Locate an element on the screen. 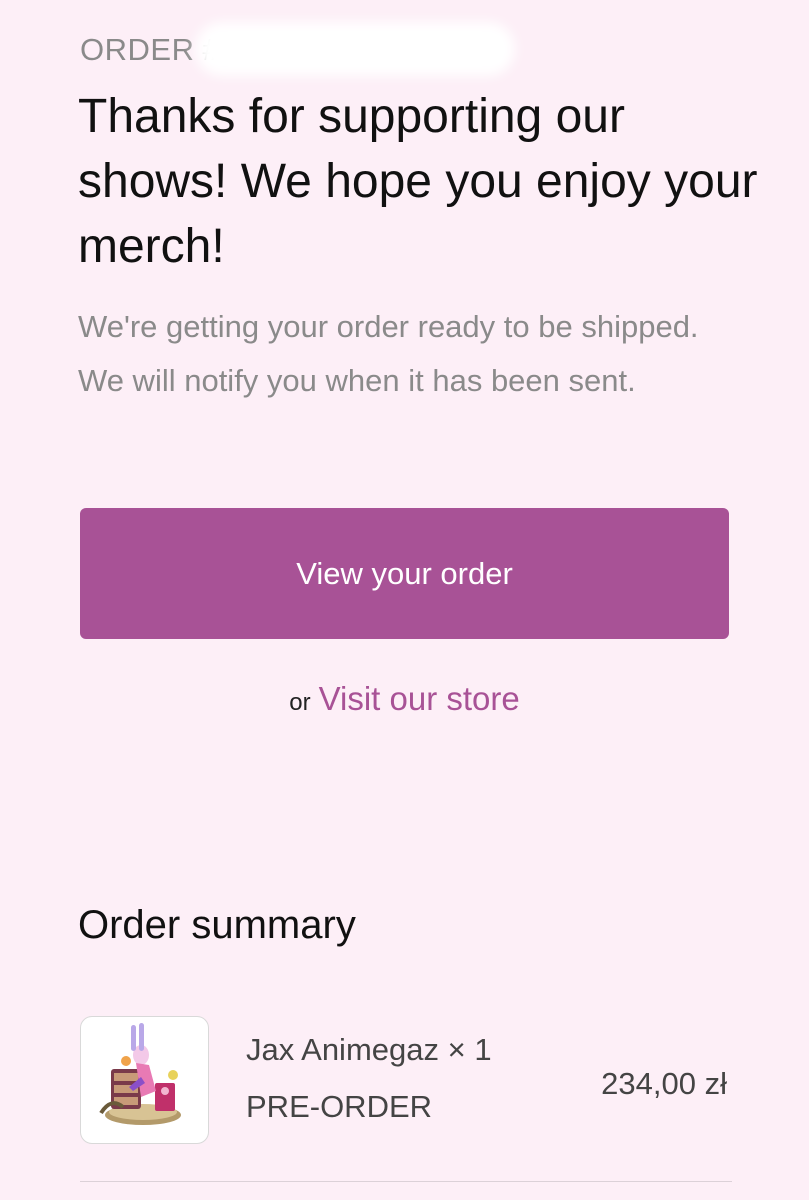 This screenshot has height=1200, width=809. order-label: ORDER is located at coordinates (137, 49).